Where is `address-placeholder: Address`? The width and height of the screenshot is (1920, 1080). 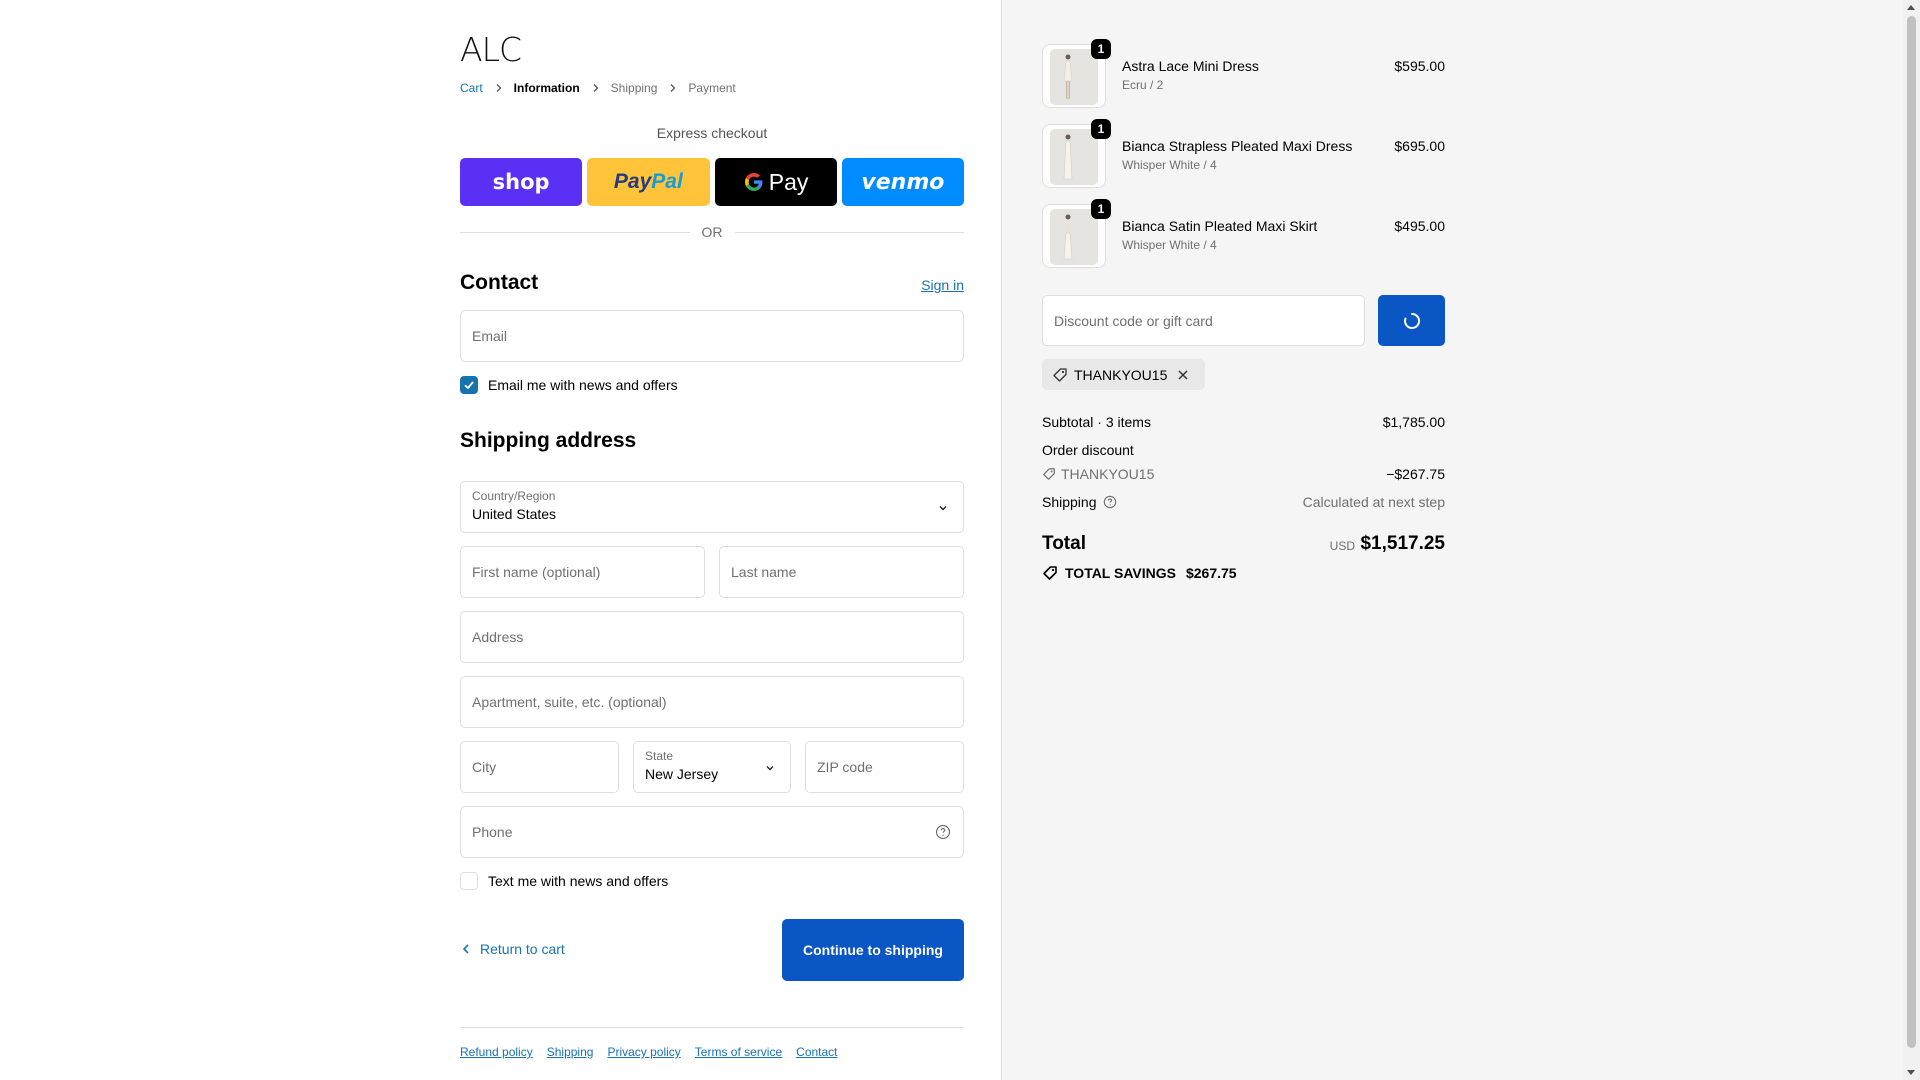 address-placeholder: Address is located at coordinates (498, 637).